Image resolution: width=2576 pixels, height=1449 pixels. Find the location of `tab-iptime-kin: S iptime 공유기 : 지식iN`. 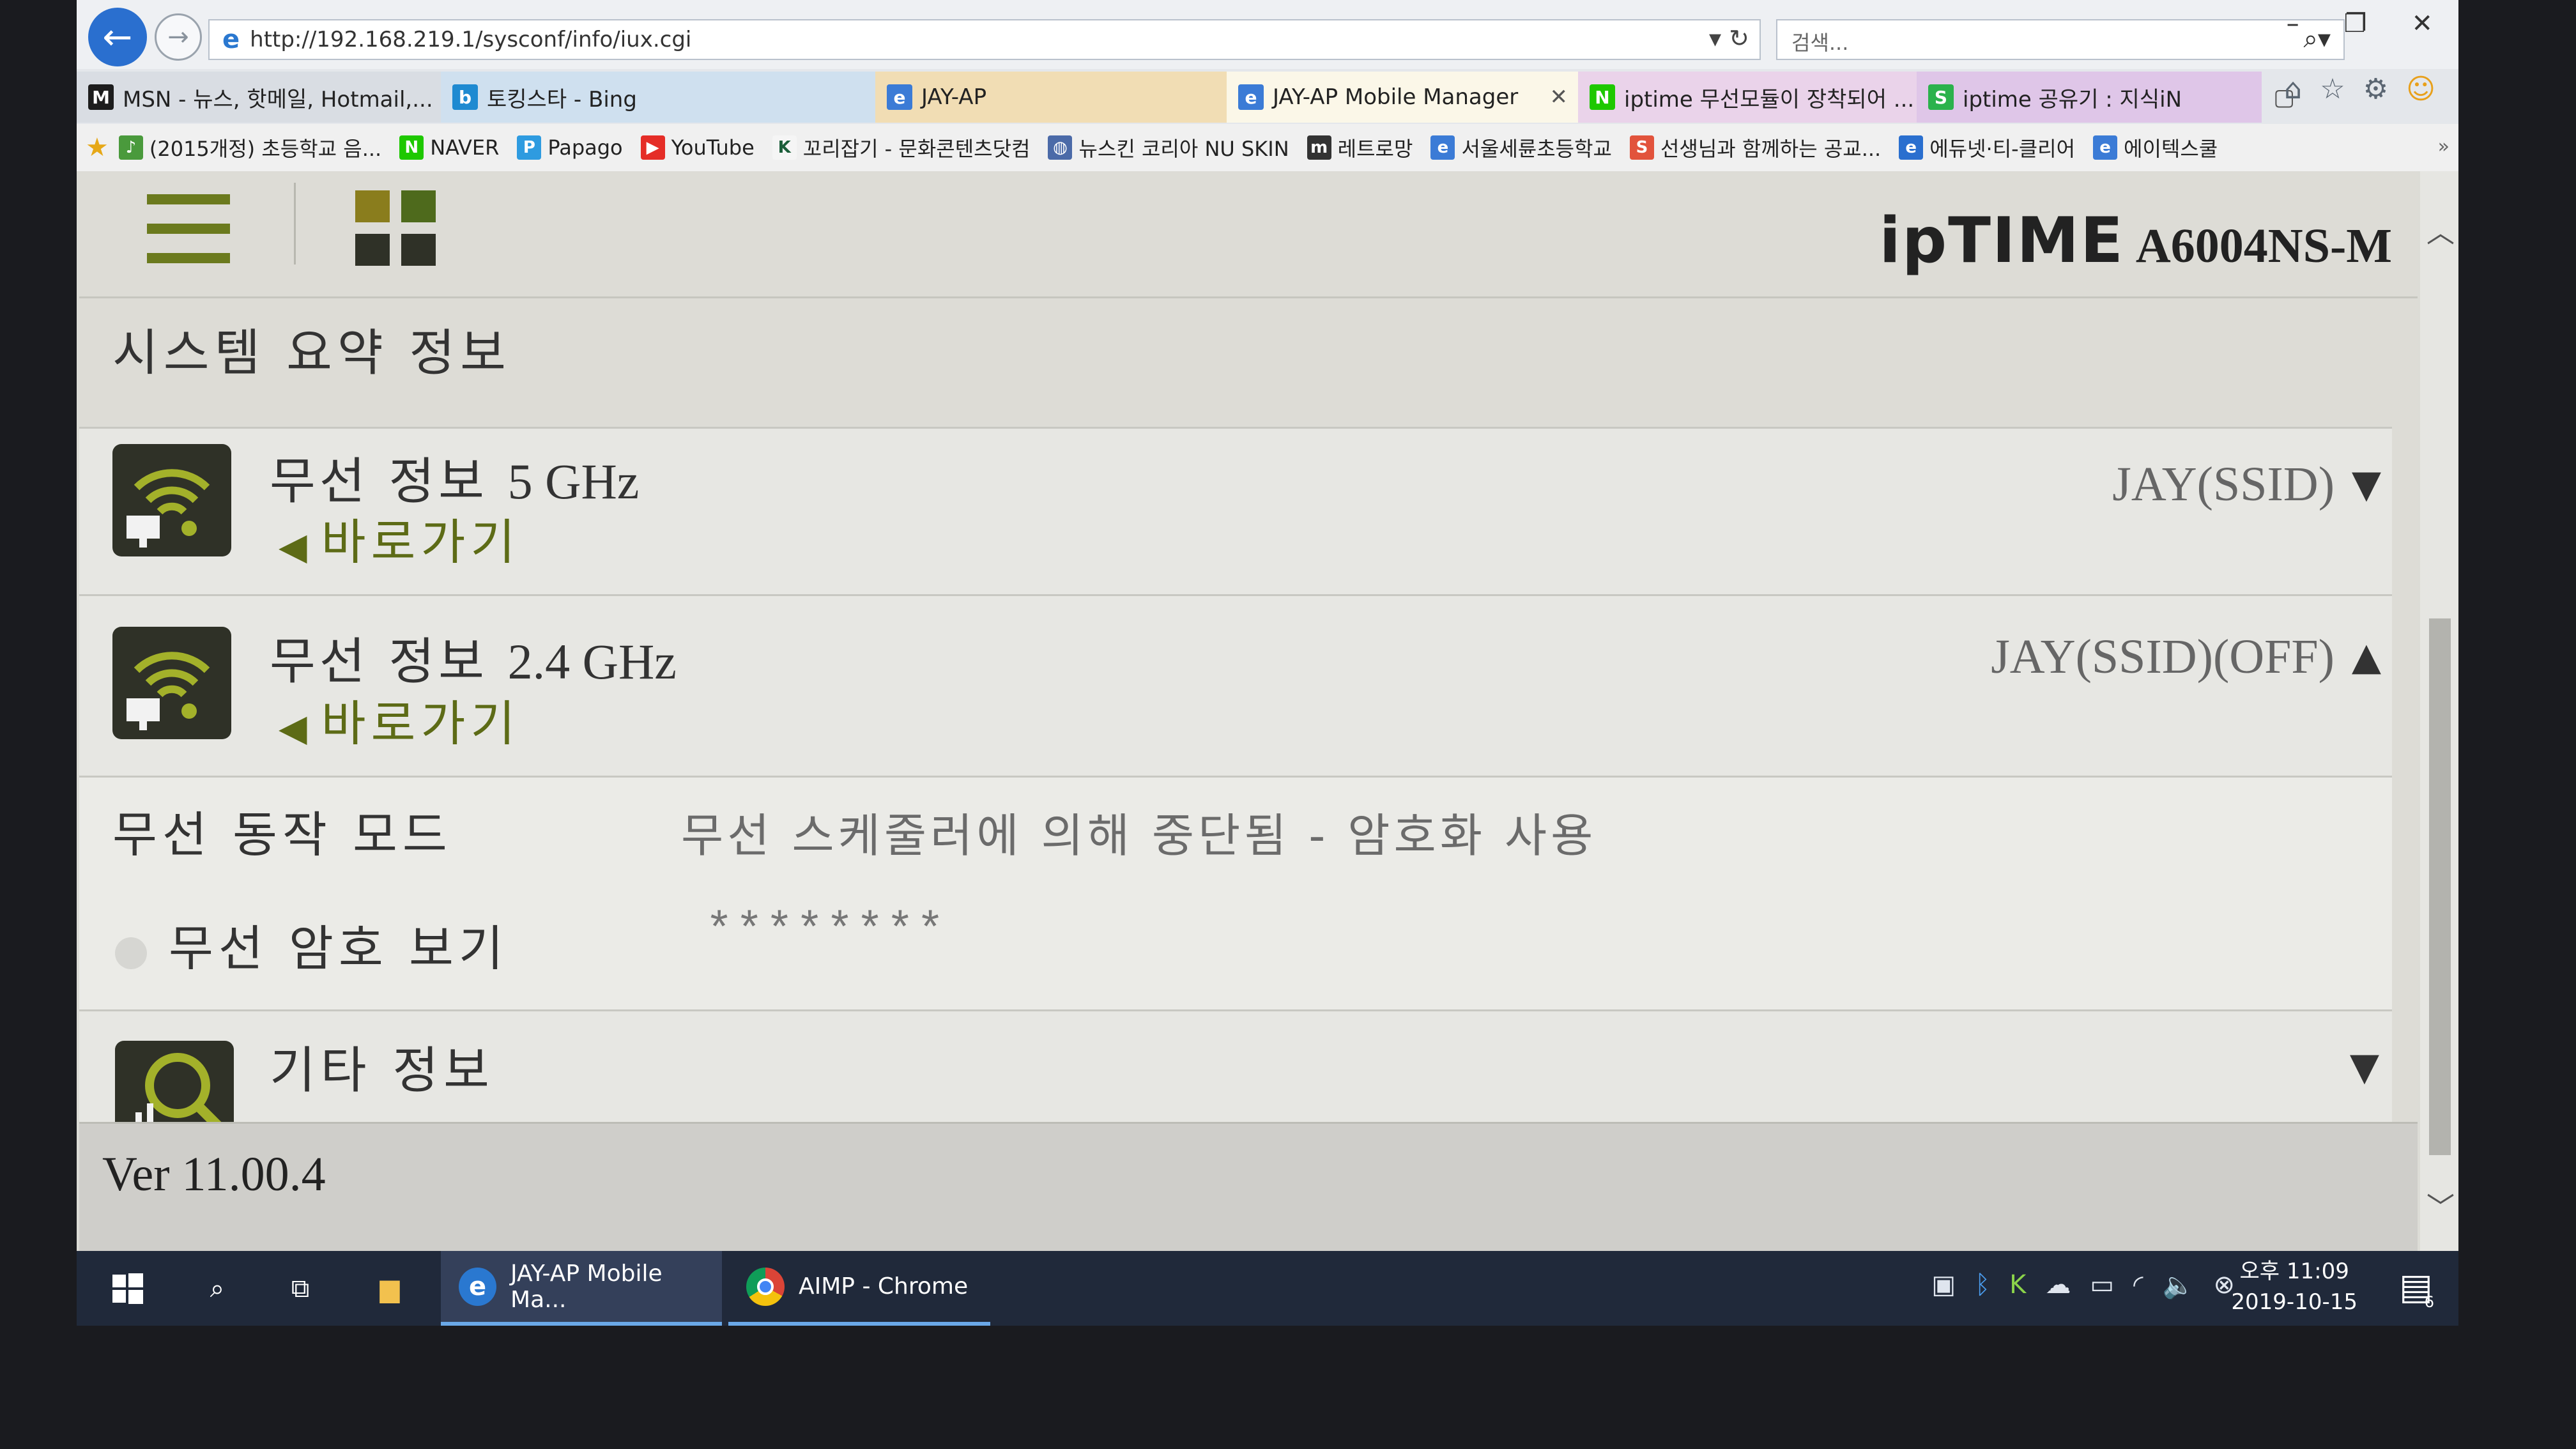

tab-iptime-kin: S iptime 공유기 : 지식iN is located at coordinates (2089, 97).